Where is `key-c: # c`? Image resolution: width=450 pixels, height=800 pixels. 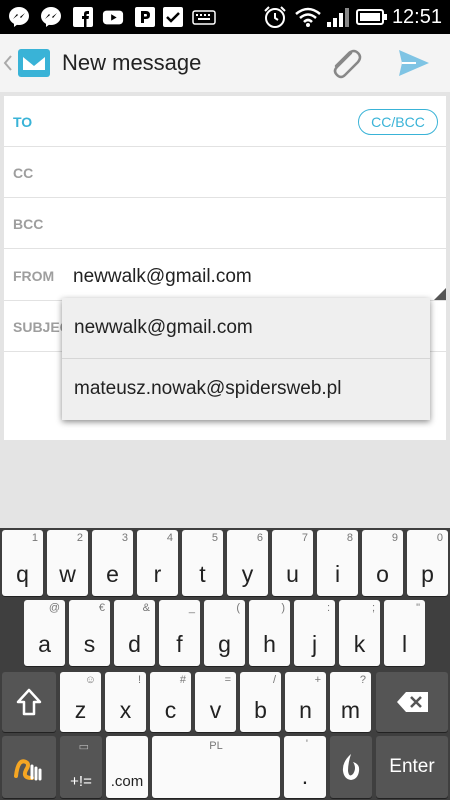 key-c: # c is located at coordinates (170, 702).